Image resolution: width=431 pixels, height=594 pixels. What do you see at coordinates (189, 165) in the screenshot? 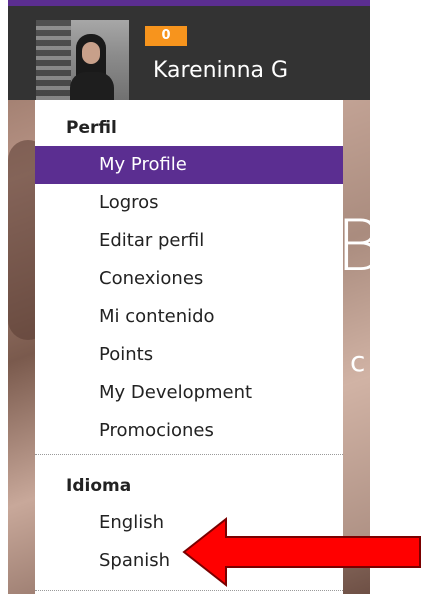
I see `menu-item-my-profile: My Profile` at bounding box center [189, 165].